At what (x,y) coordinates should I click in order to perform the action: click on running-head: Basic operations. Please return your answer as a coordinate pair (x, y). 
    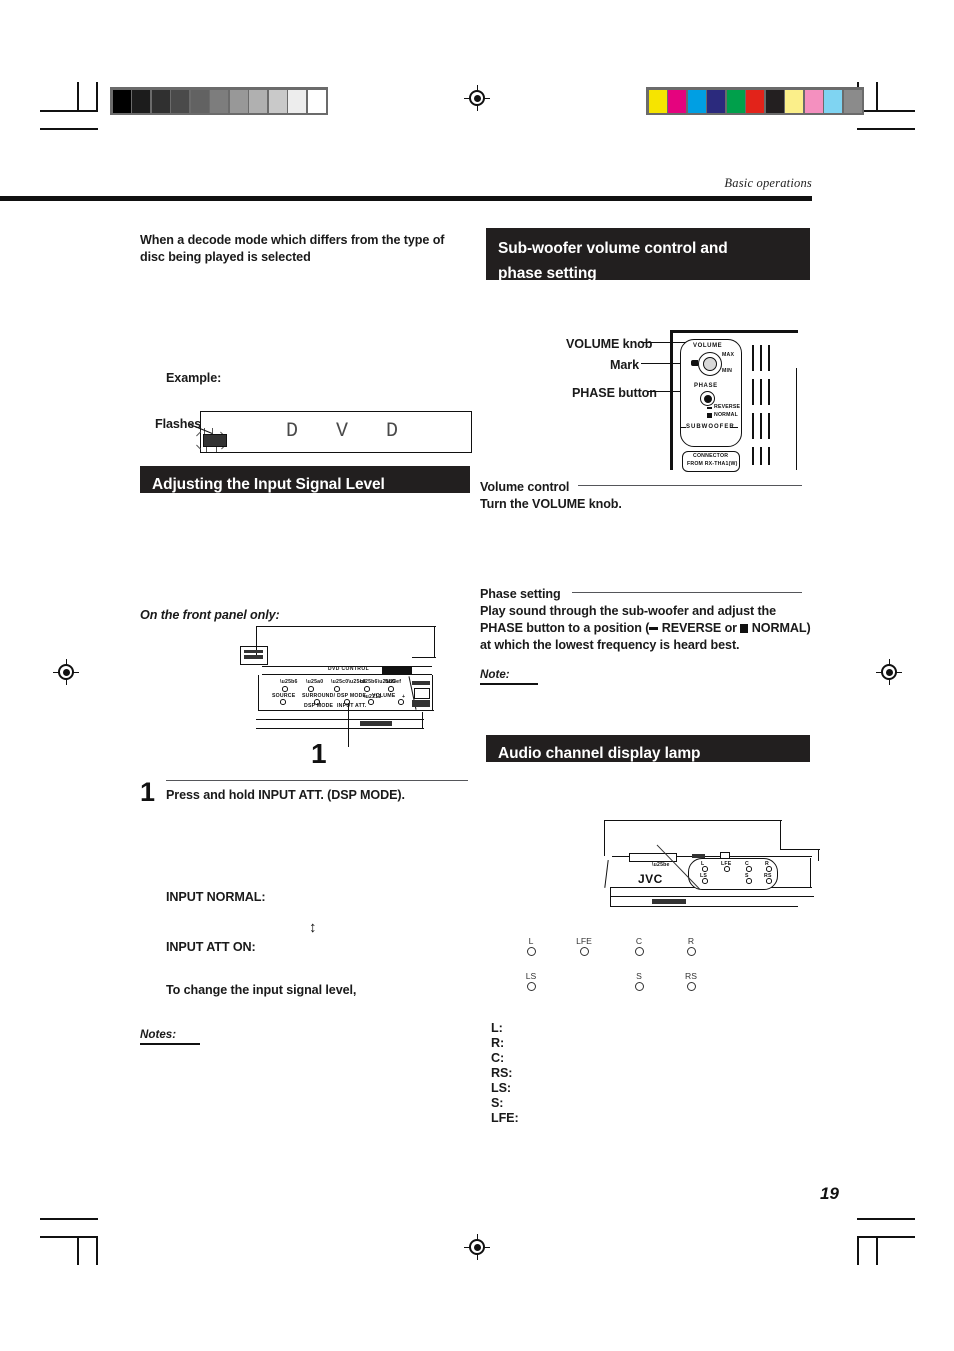
    Looking at the image, I should click on (768, 183).